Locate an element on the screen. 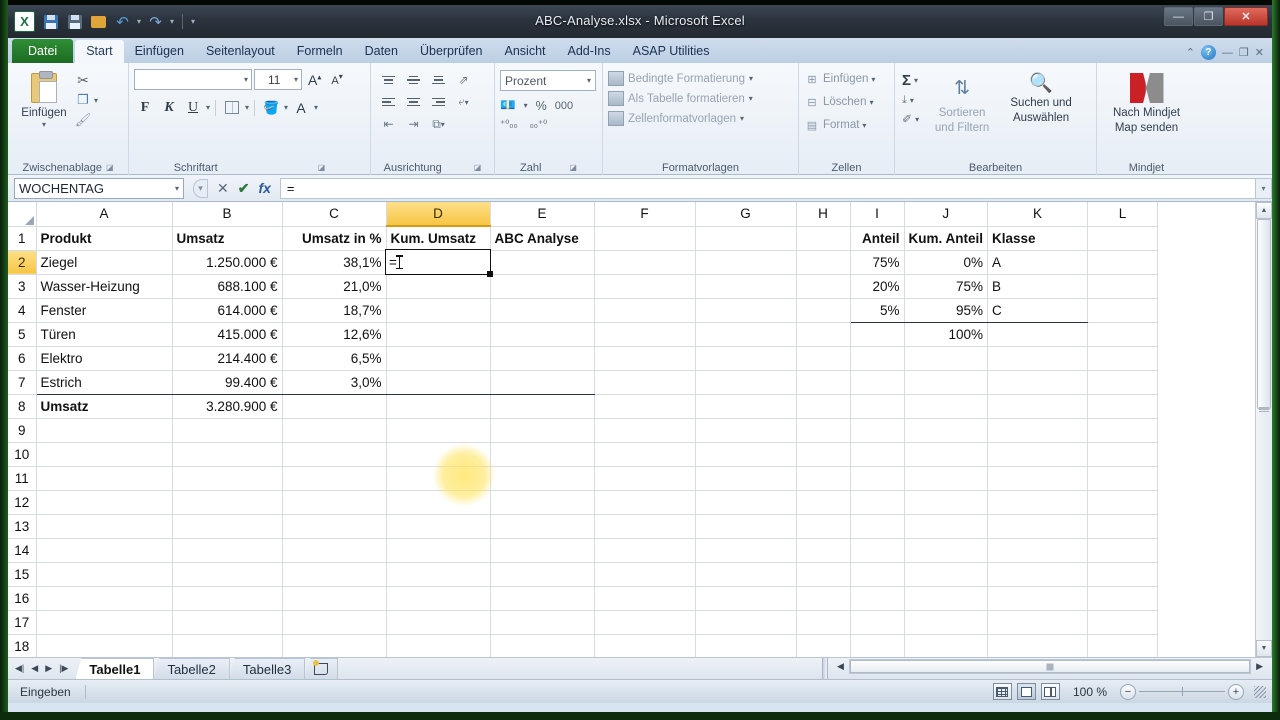  cell-F3 is located at coordinates (645, 286).